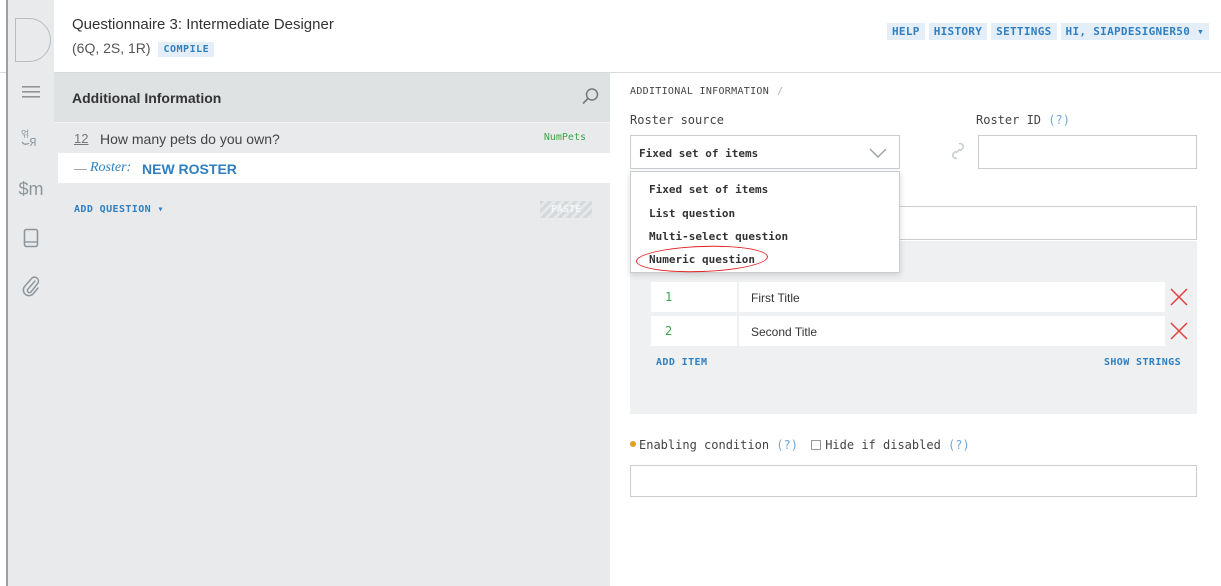  I want to click on roster-id-label: Roster ID, so click(1009, 120).